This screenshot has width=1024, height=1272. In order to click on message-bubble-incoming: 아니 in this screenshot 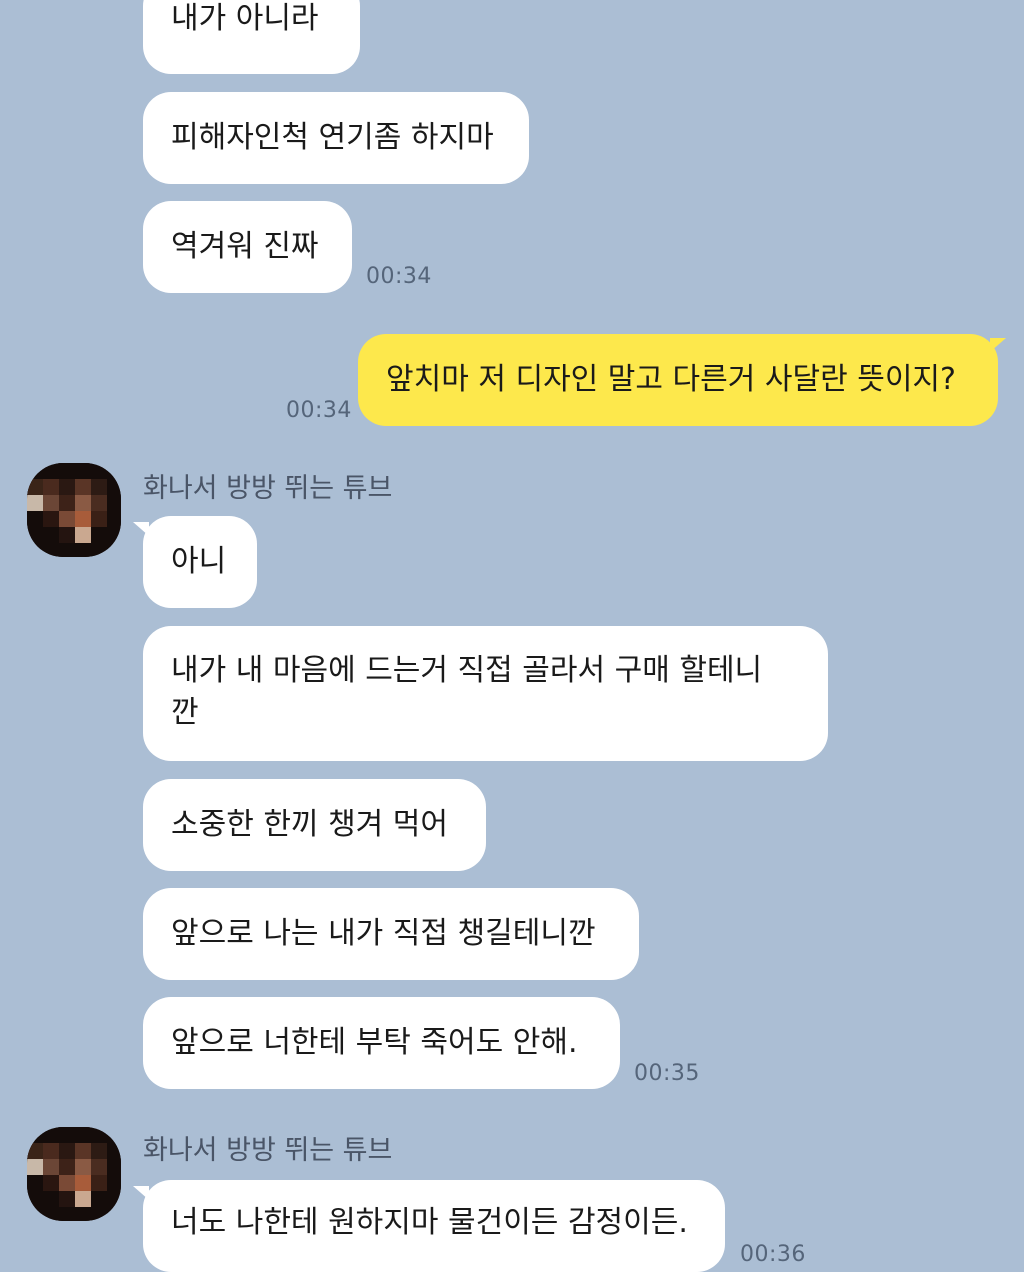, I will do `click(200, 562)`.